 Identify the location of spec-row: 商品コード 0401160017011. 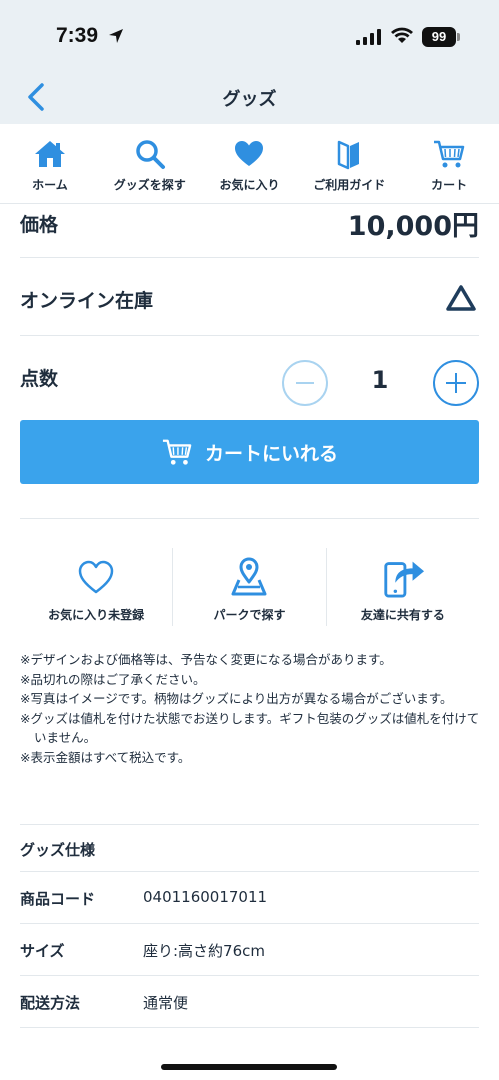
(249, 898).